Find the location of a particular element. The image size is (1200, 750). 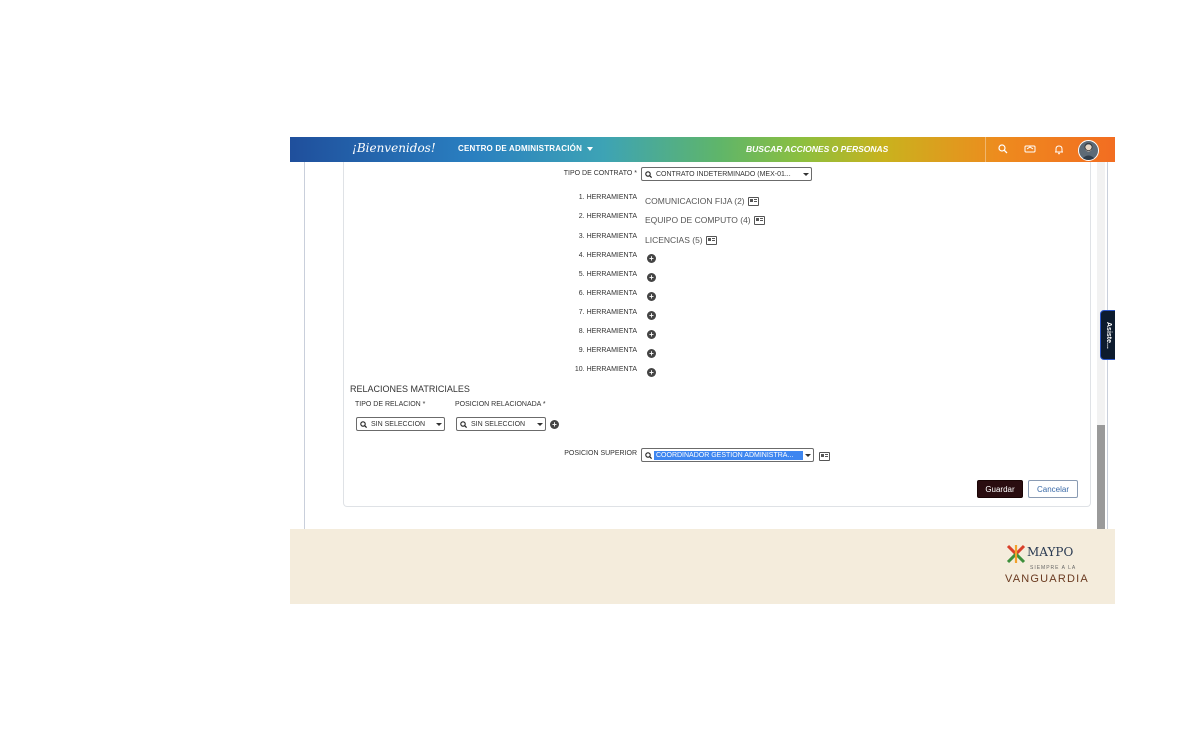

tool-1-value: COMUNICACION FIJA (2) is located at coordinates (702, 201).